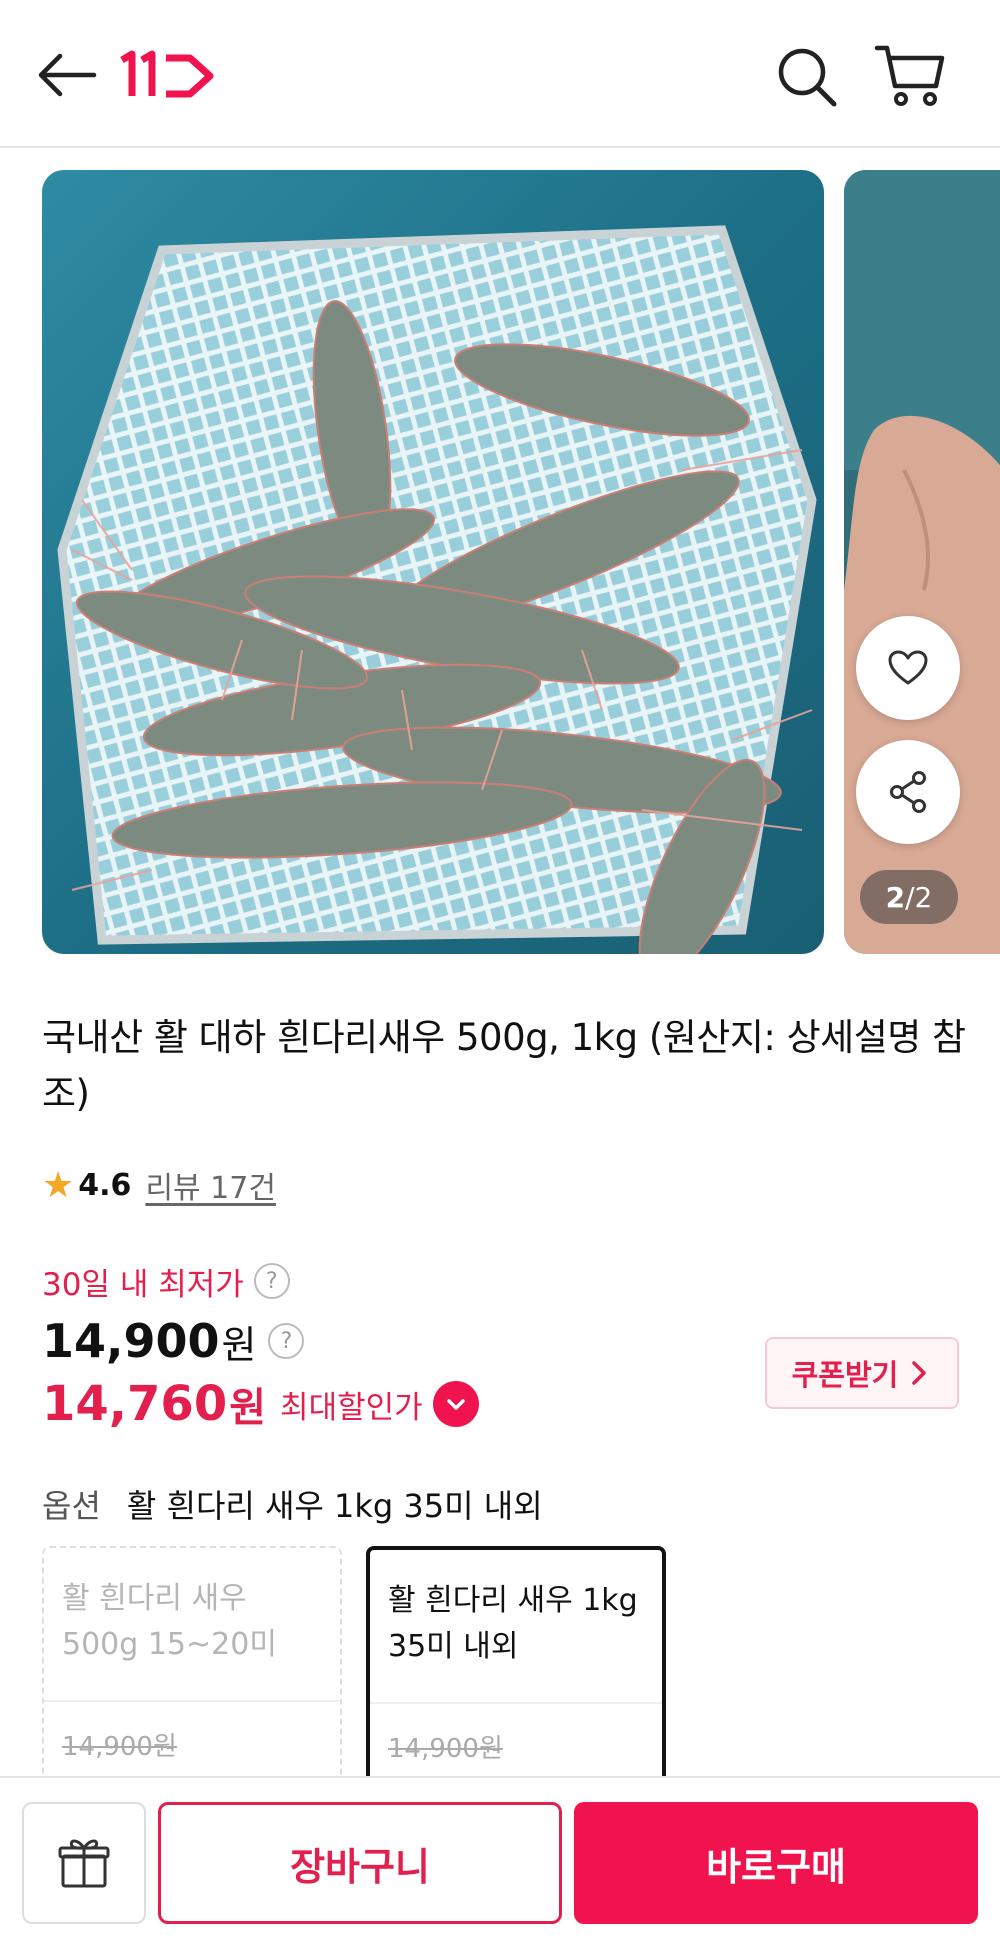 The height and width of the screenshot is (1946, 1000). What do you see at coordinates (143, 1284) in the screenshot?
I see `lowest-price-label: 30일 내 최저가` at bounding box center [143, 1284].